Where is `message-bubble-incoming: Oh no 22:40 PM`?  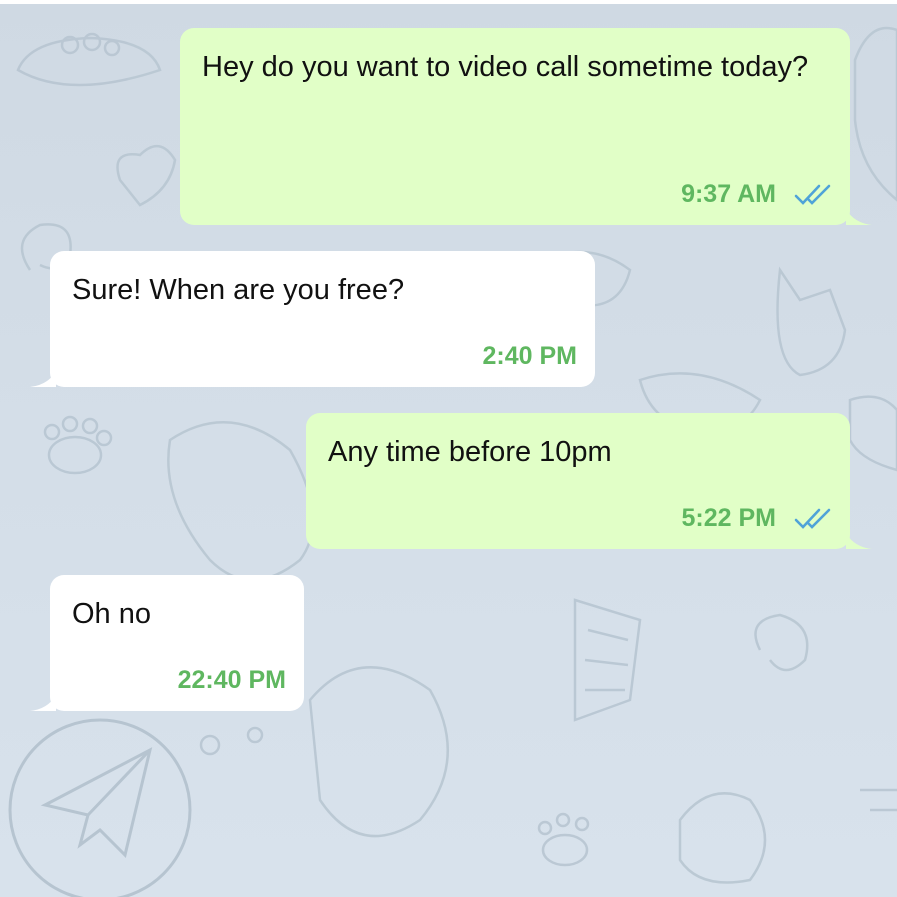 message-bubble-incoming: Oh no 22:40 PM is located at coordinates (167, 643).